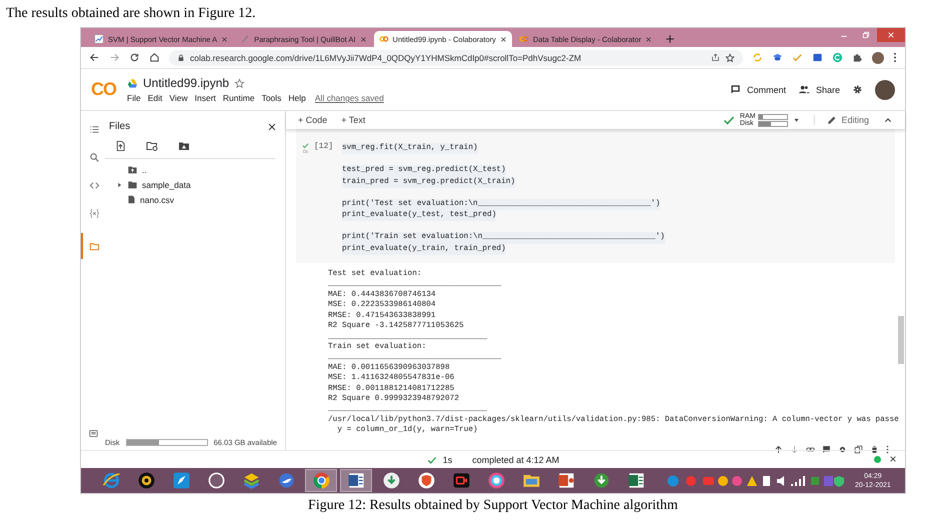 This screenshot has height=527, width=926. What do you see at coordinates (493, 506) in the screenshot?
I see `figure-caption: Figure 12: Results obtained by Support Vector Machine algorithm` at bounding box center [493, 506].